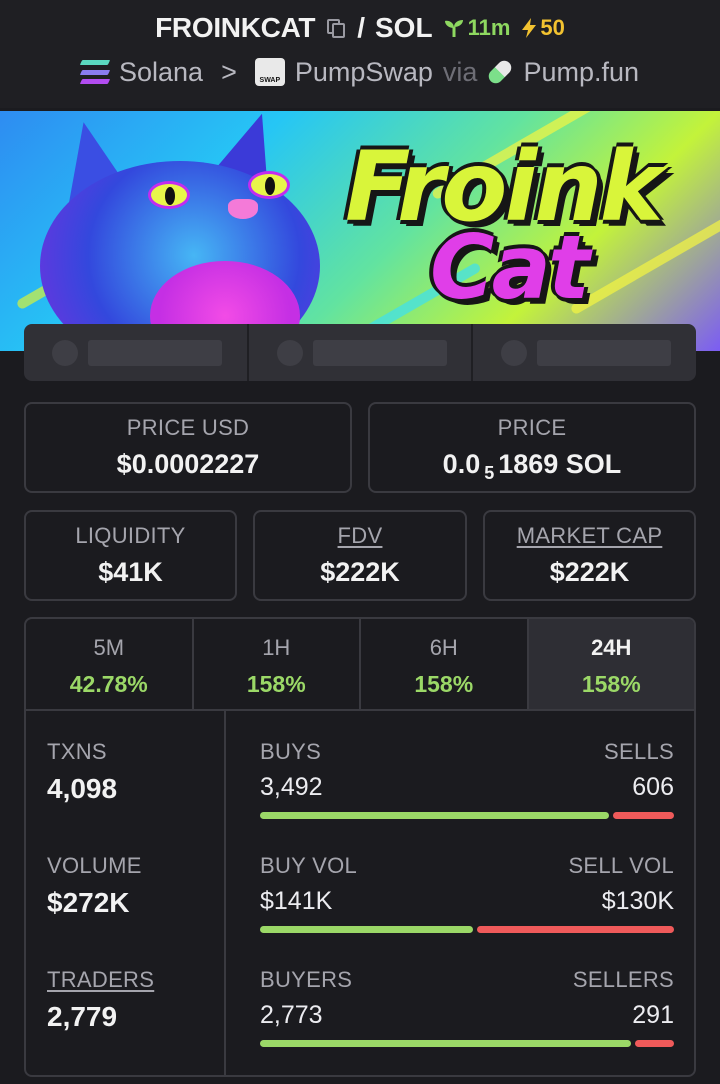 The width and height of the screenshot is (720, 1084). Describe the element at coordinates (532, 466) in the screenshot. I see `price-native-value: 0.0 5 1869 SOL` at that location.